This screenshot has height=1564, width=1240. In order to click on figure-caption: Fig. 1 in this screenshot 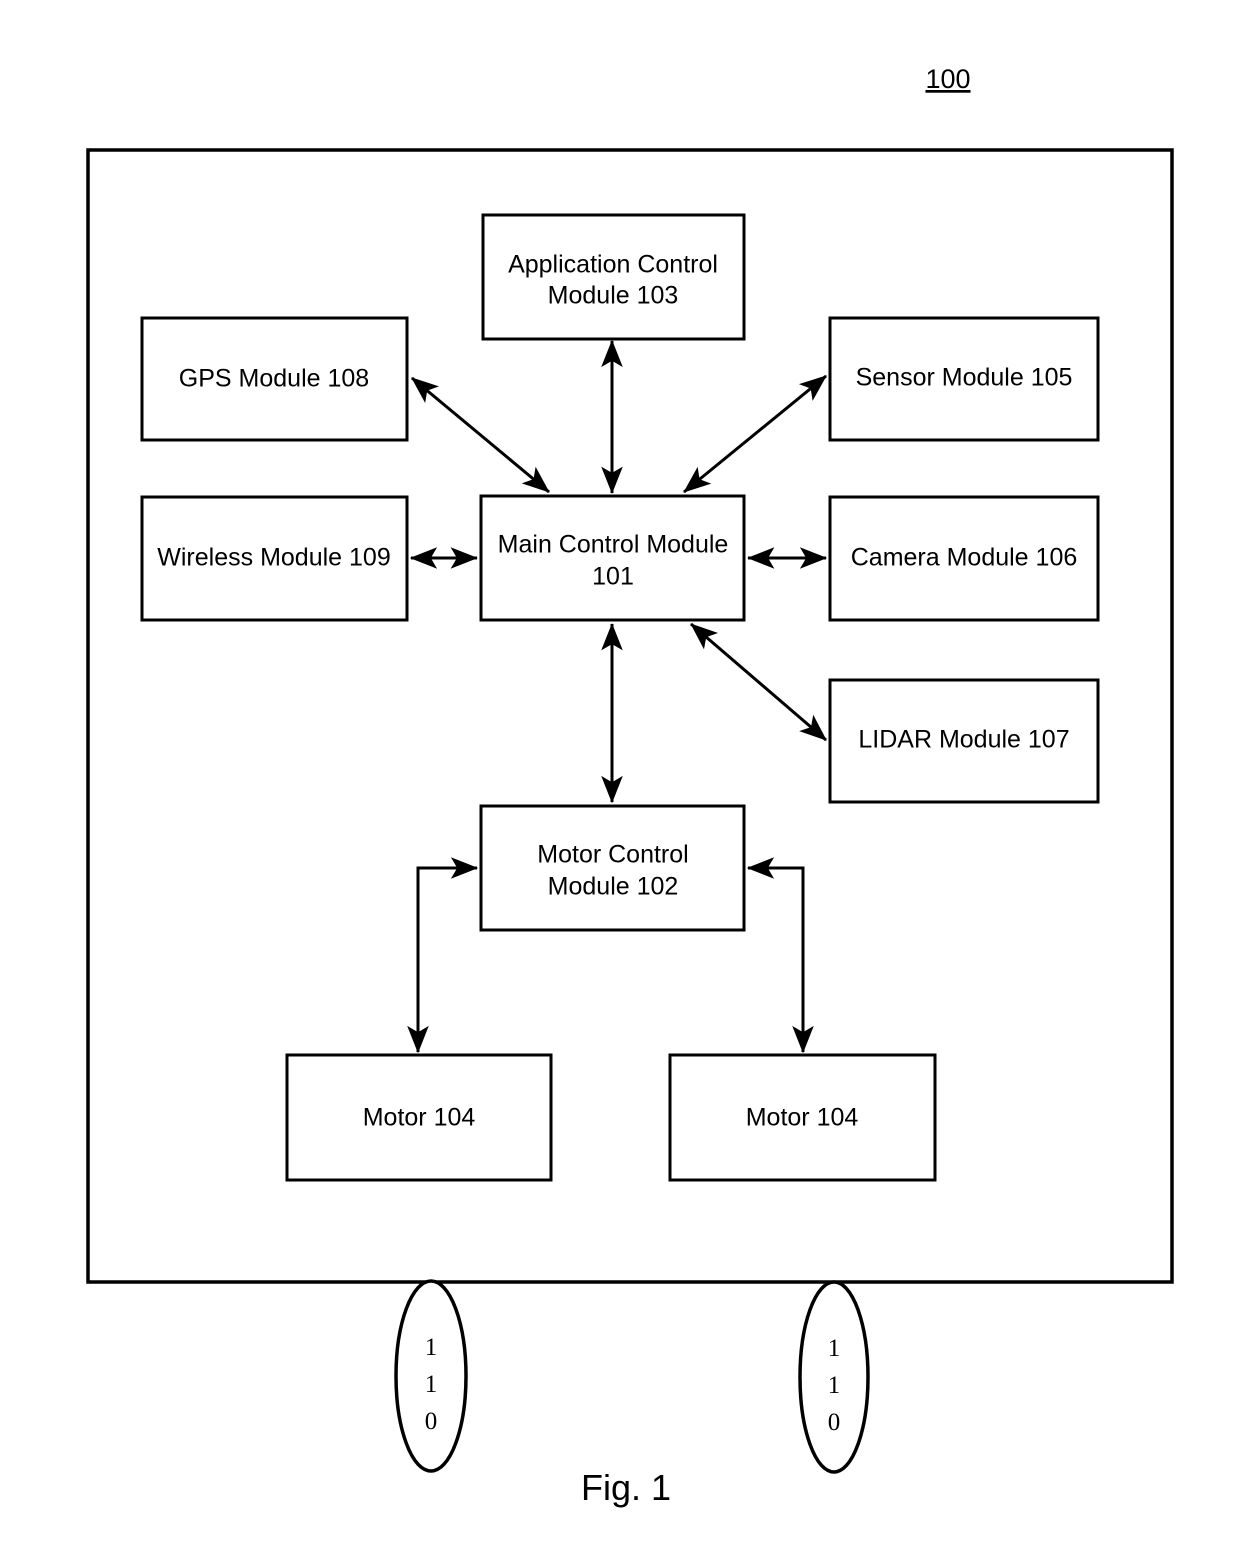, I will do `click(626, 1487)`.